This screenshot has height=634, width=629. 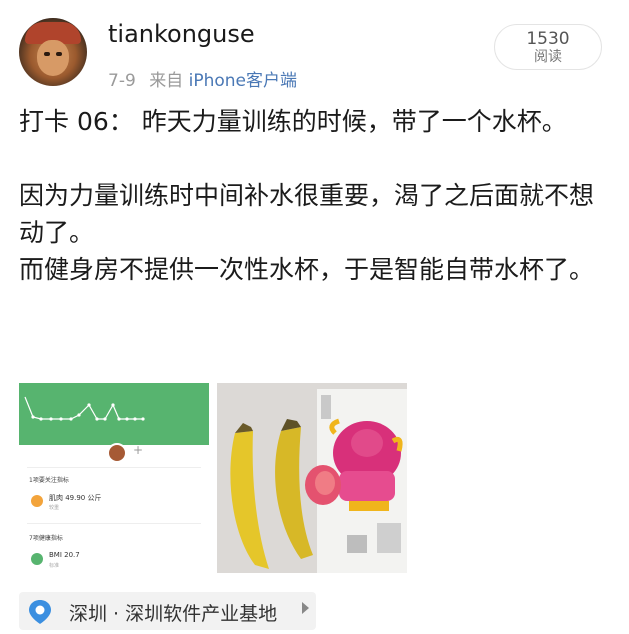 What do you see at coordinates (307, 214) in the screenshot?
I see `post-text-line: 因为力量训练时中间补水很重要，渴了之后面就不想动了。` at bounding box center [307, 214].